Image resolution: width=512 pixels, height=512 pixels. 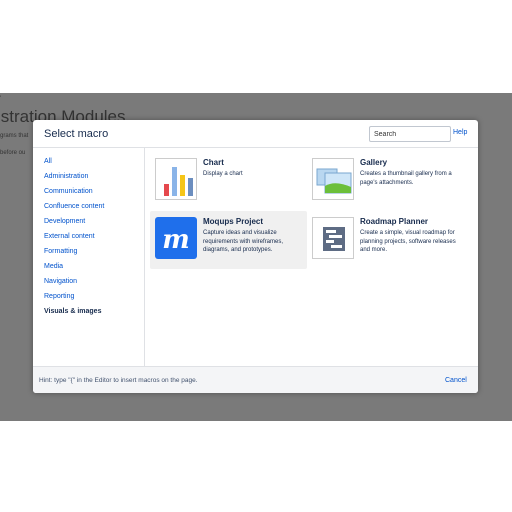 What do you see at coordinates (59, 296) in the screenshot?
I see `category-reporting: Reporting` at bounding box center [59, 296].